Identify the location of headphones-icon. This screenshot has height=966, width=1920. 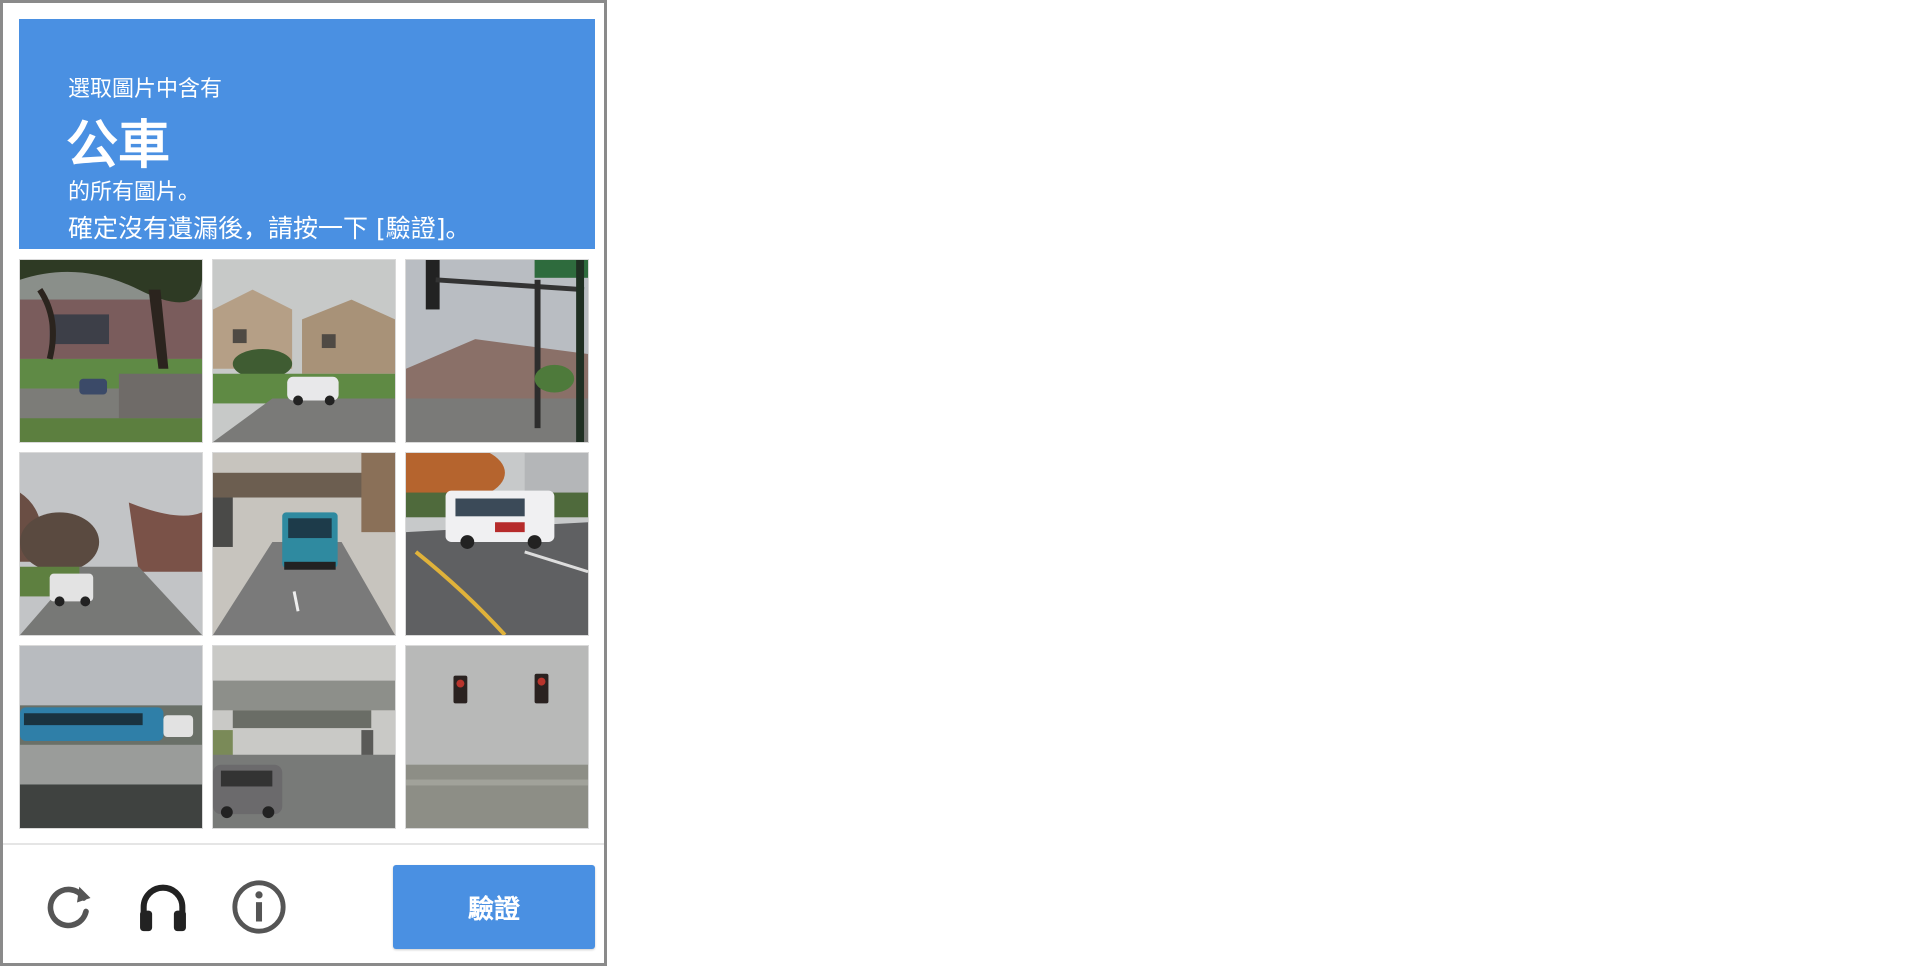
(163, 908).